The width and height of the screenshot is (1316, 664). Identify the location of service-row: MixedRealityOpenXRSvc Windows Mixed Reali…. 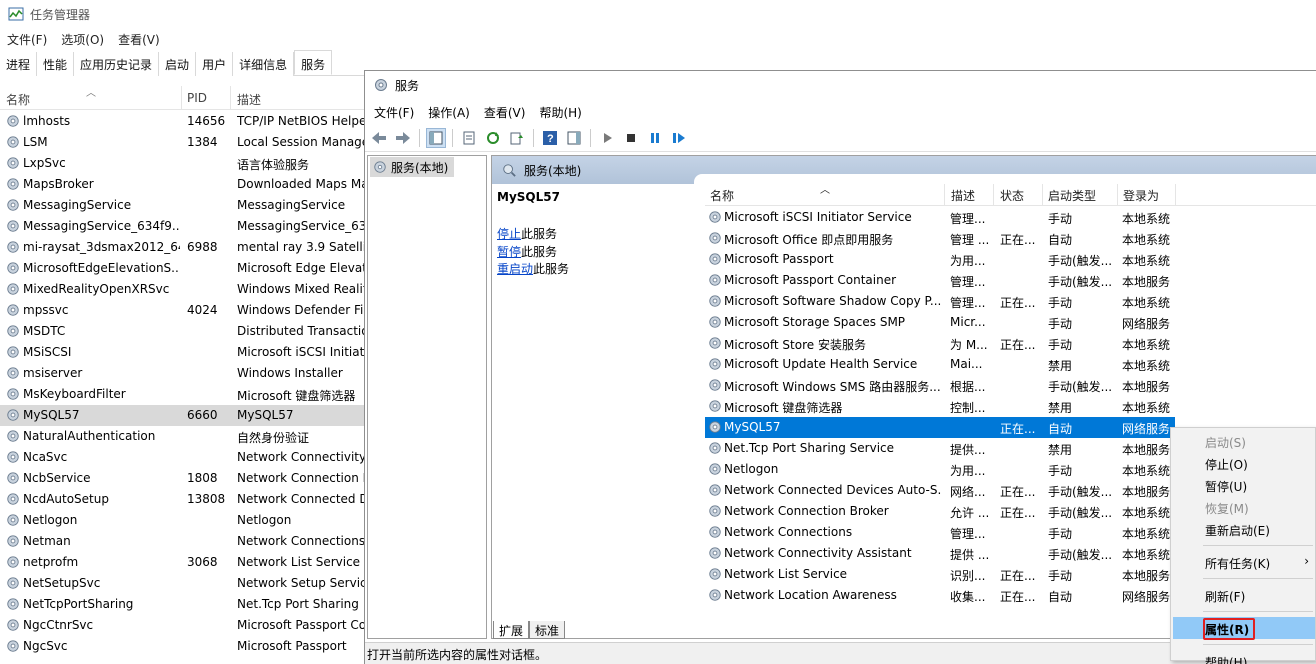
(185, 289).